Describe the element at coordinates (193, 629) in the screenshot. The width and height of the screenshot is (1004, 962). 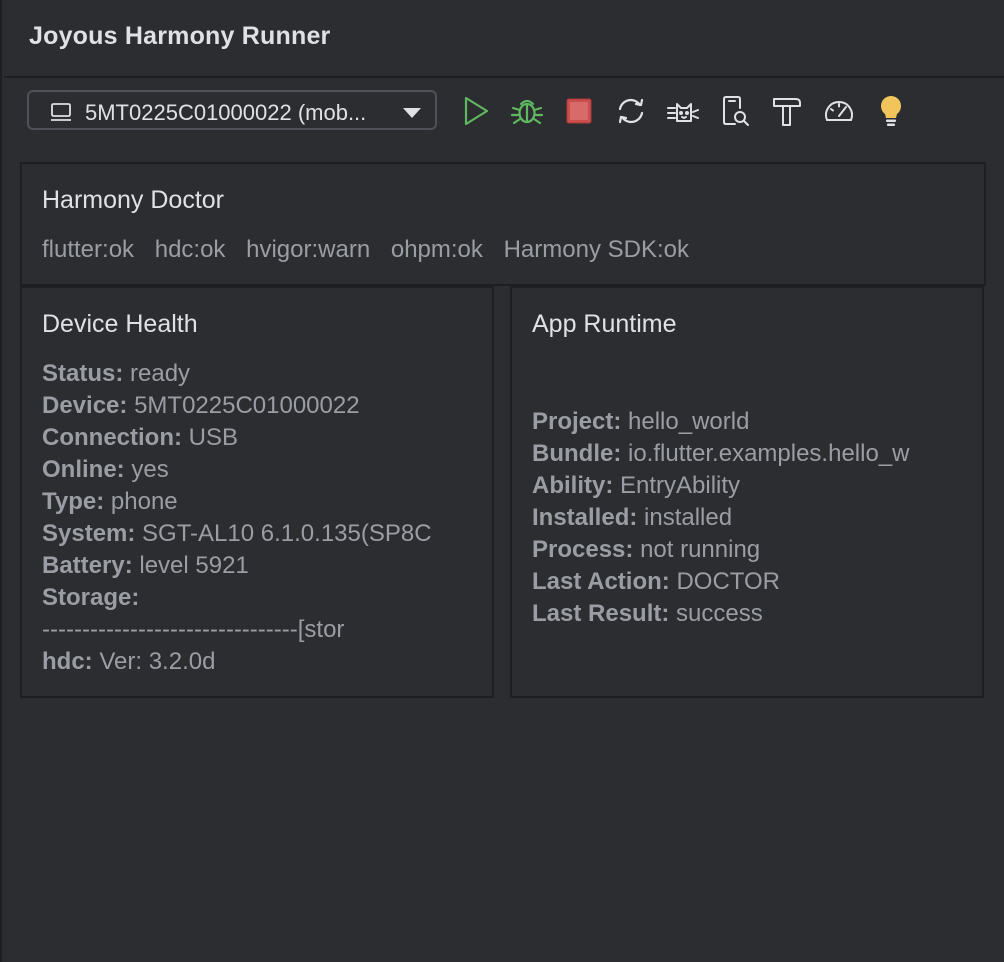
I see `storage-value: --------------------------------[stor` at that location.